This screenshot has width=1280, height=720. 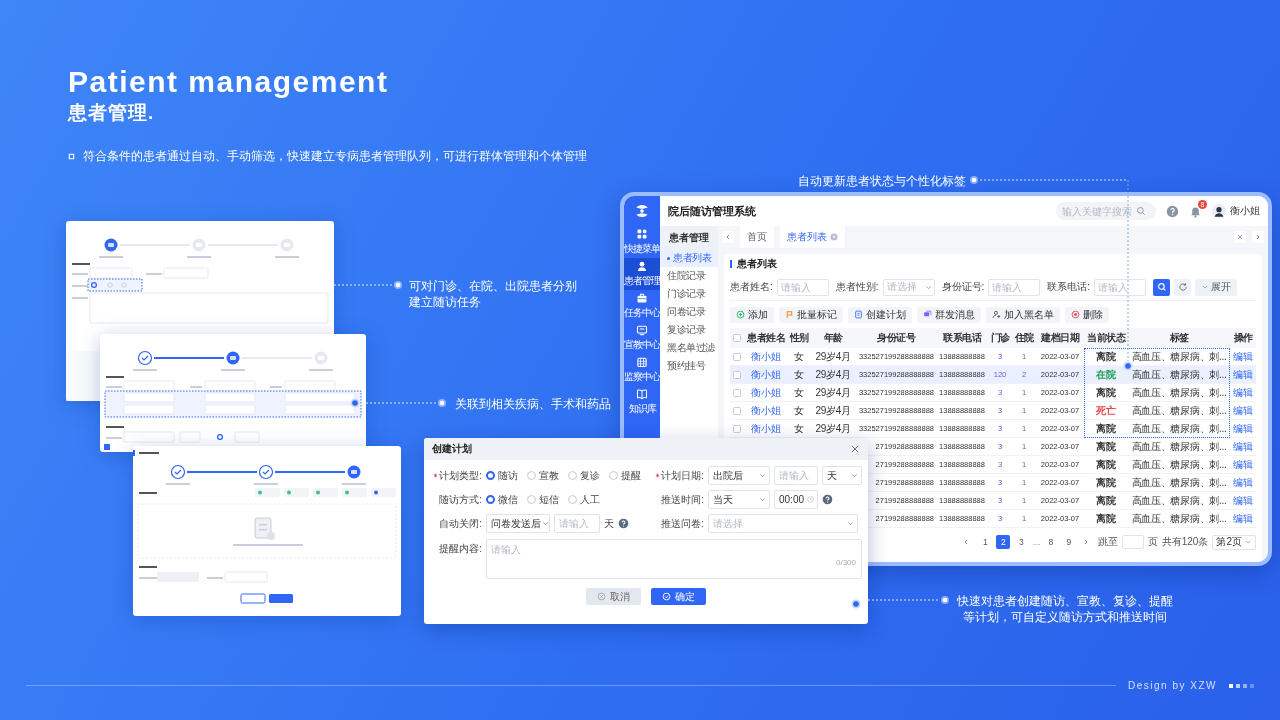 What do you see at coordinates (1216, 287) in the screenshot?
I see `expand-button: 展开` at bounding box center [1216, 287].